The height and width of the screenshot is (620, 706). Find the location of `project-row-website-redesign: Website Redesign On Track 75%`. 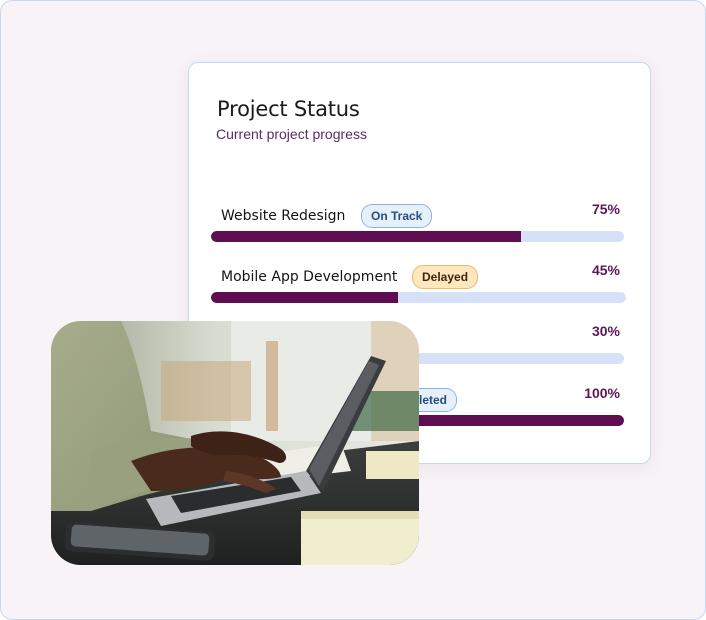

project-row-website-redesign: Website Redesign On Track 75% is located at coordinates (418, 228).